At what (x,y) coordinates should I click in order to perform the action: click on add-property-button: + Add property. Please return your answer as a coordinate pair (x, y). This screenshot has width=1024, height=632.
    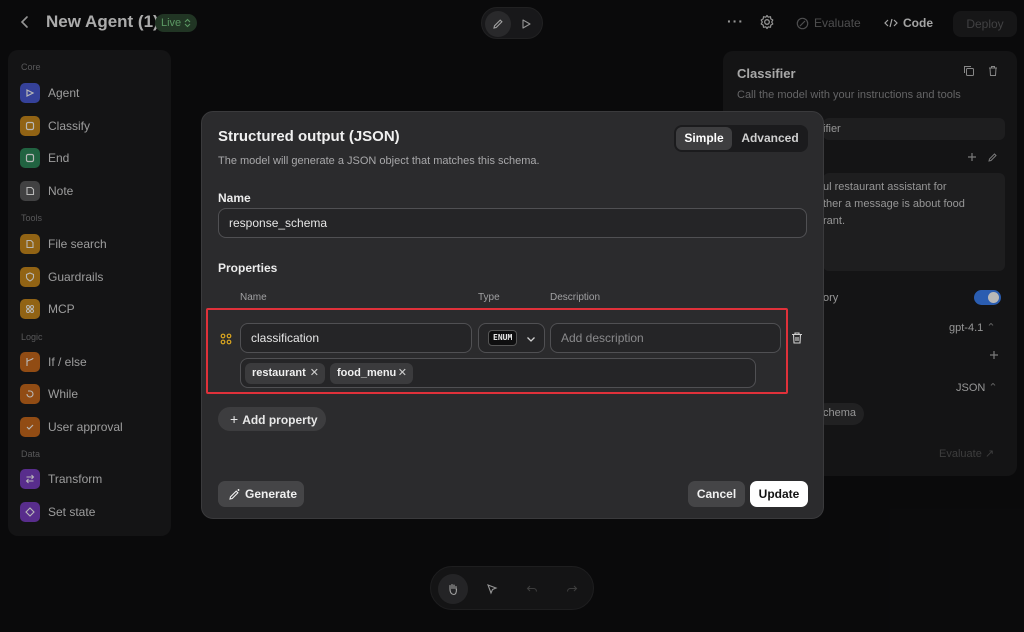
    Looking at the image, I should click on (272, 419).